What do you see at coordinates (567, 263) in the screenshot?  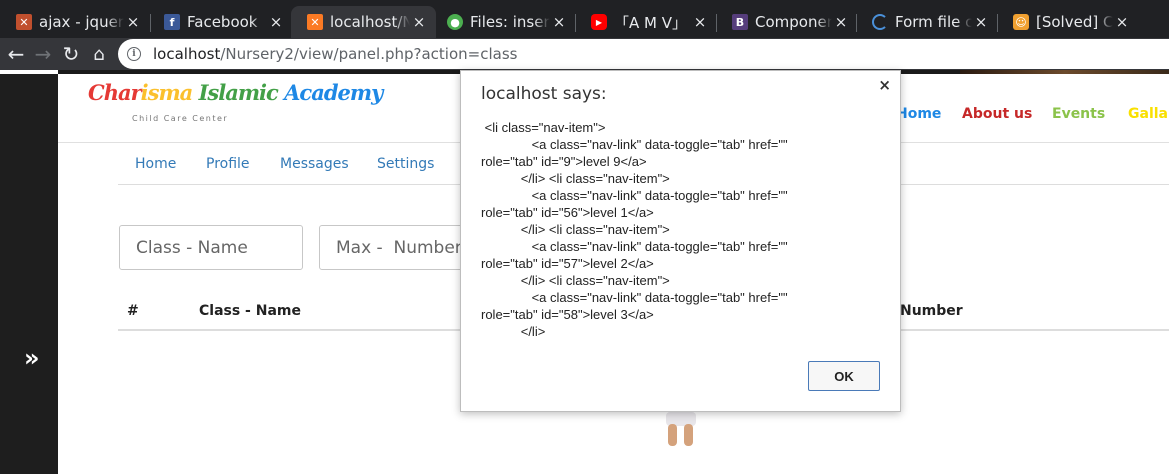 I see `message-line: role="tab" id="57">level 2</a>` at bounding box center [567, 263].